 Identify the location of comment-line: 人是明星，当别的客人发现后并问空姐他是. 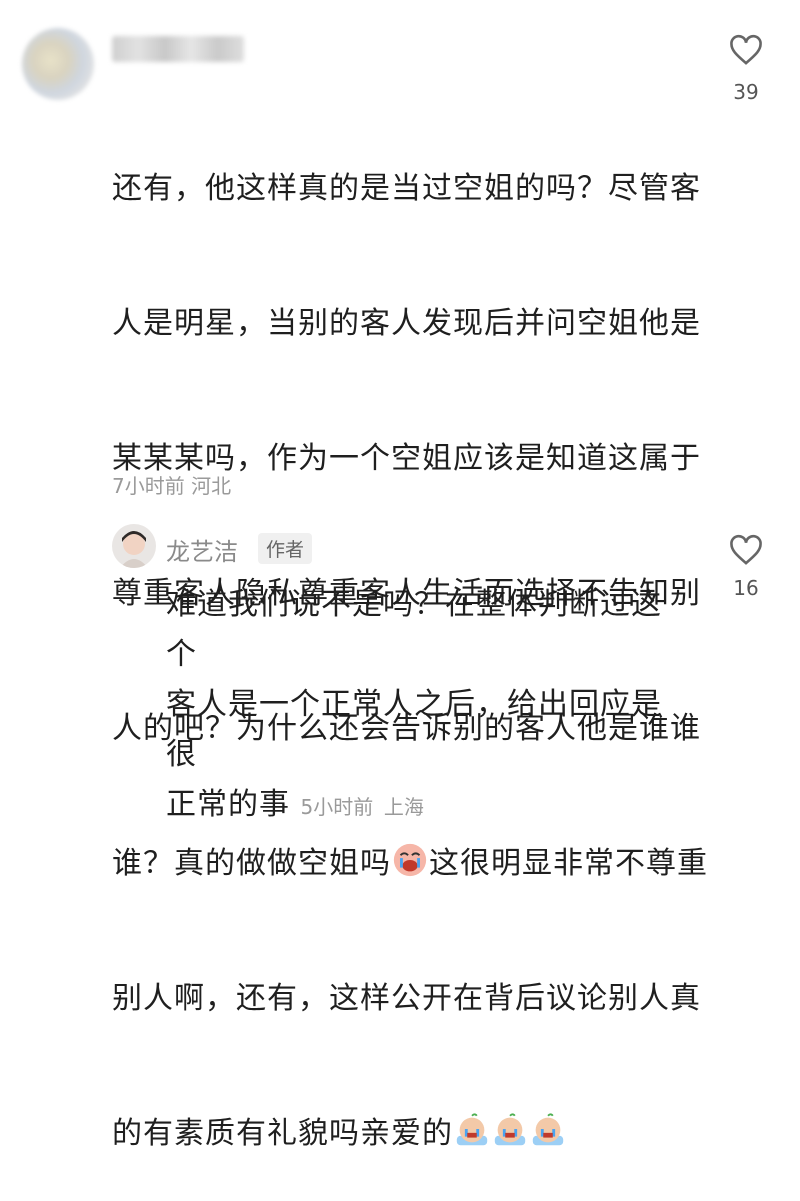
(406, 323).